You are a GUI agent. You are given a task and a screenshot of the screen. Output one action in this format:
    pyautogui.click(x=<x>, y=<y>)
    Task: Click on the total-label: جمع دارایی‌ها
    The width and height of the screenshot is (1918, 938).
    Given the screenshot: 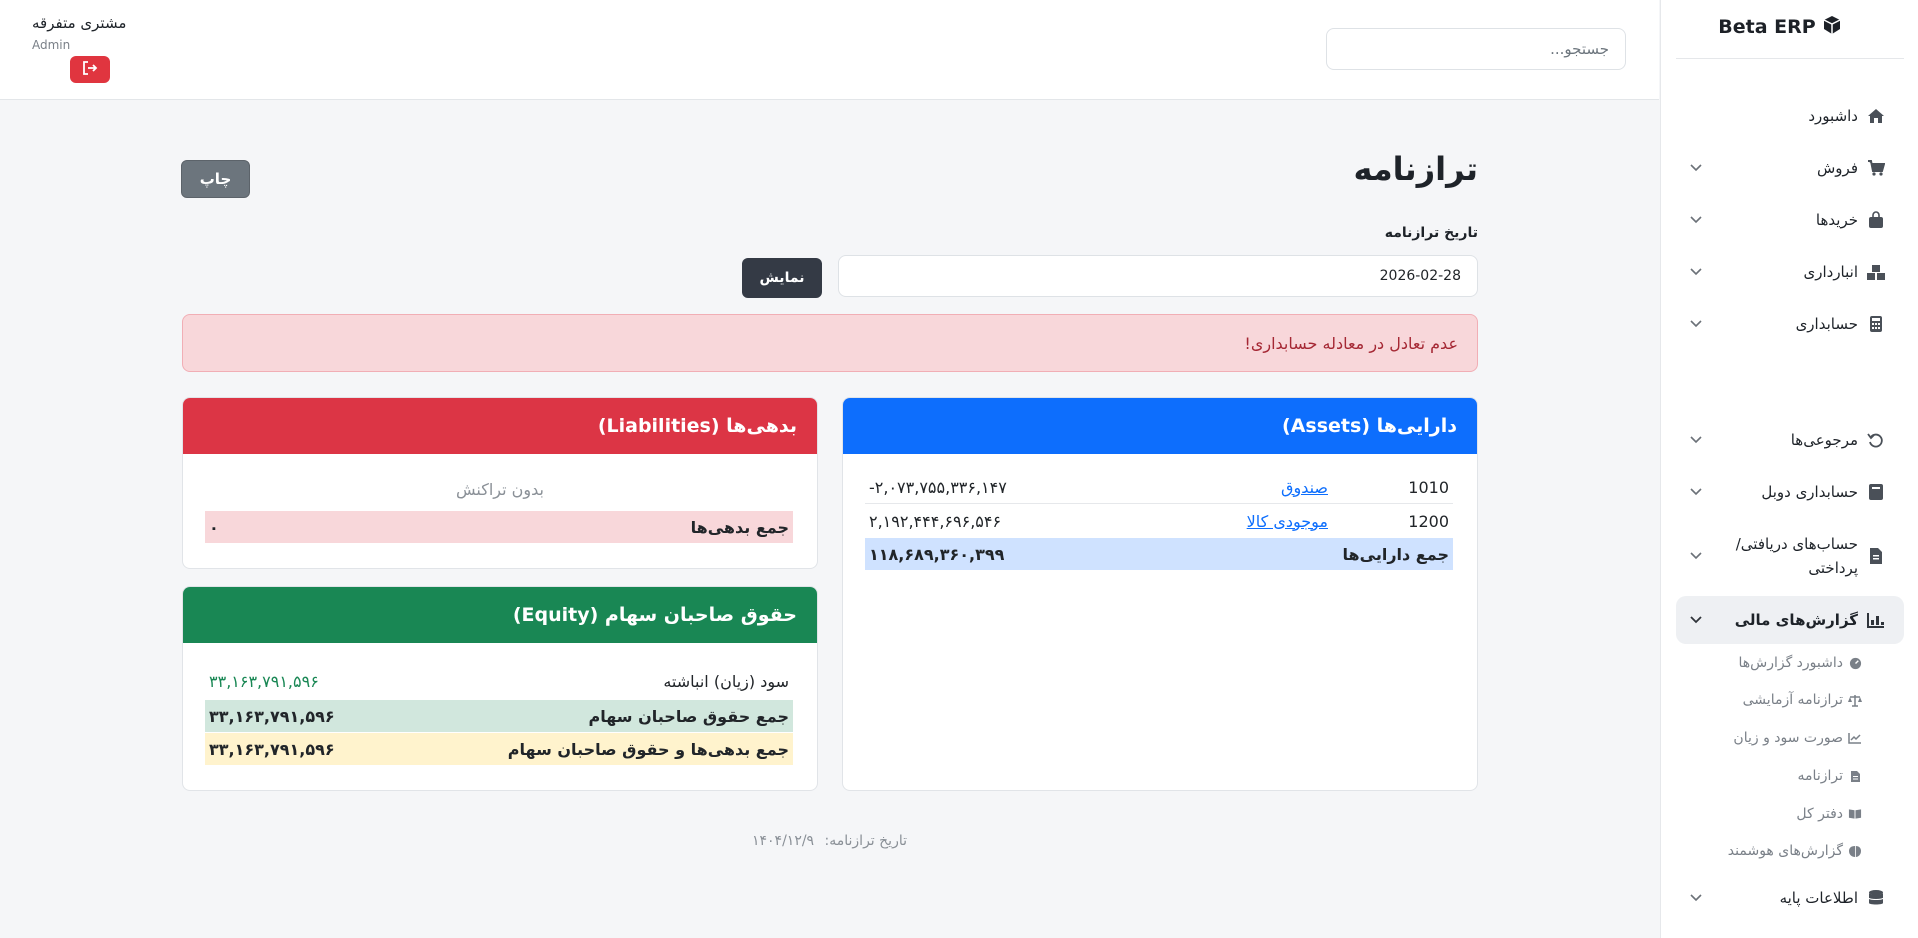 What is the action you would take?
    pyautogui.click(x=1395, y=554)
    